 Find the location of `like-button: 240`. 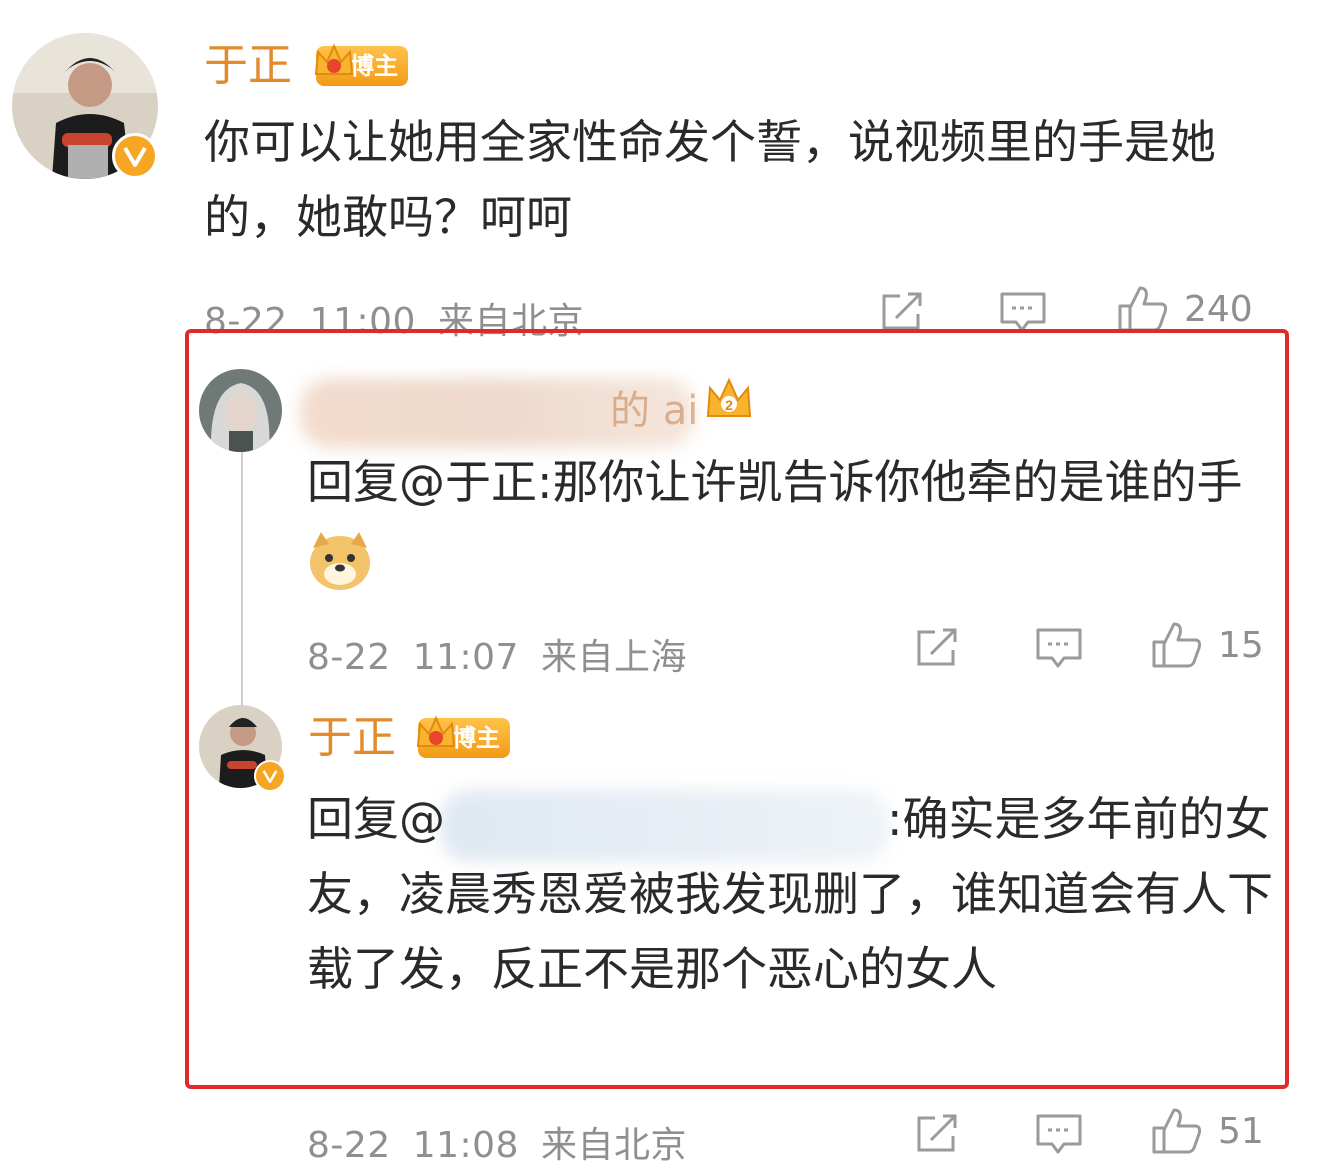

like-button: 240 is located at coordinates (1184, 309).